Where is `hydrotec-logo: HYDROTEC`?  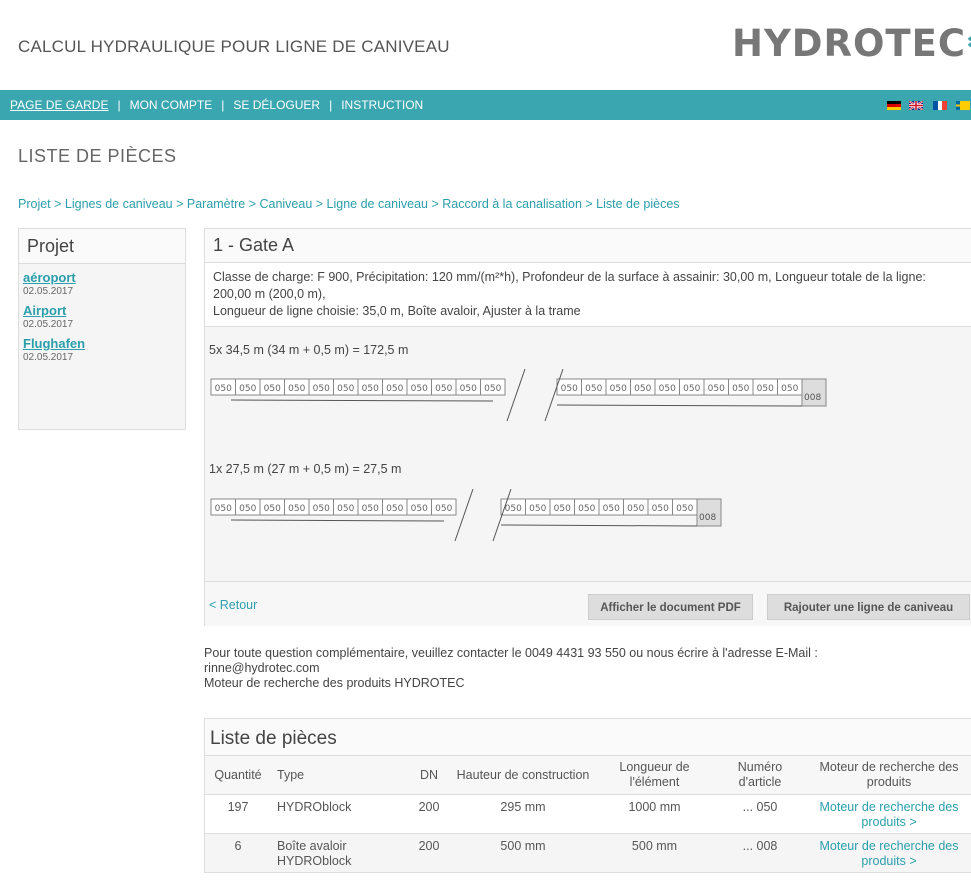
hydrotec-logo: HYDROTEC is located at coordinates (851, 43).